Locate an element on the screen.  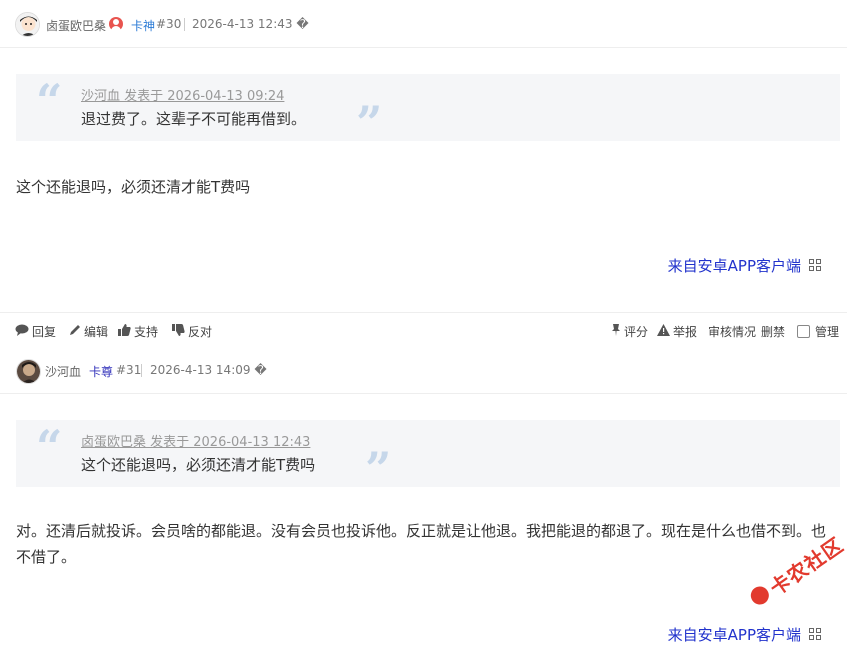
floor-number: #31 is located at coordinates (128, 370).